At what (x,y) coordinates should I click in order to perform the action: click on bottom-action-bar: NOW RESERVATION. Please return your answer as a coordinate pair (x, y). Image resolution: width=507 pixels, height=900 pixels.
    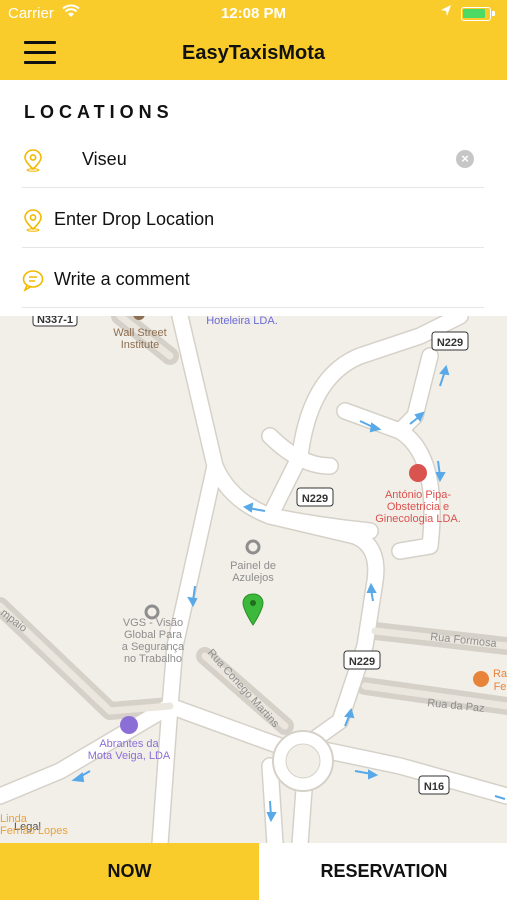
    Looking at the image, I should click on (253, 871).